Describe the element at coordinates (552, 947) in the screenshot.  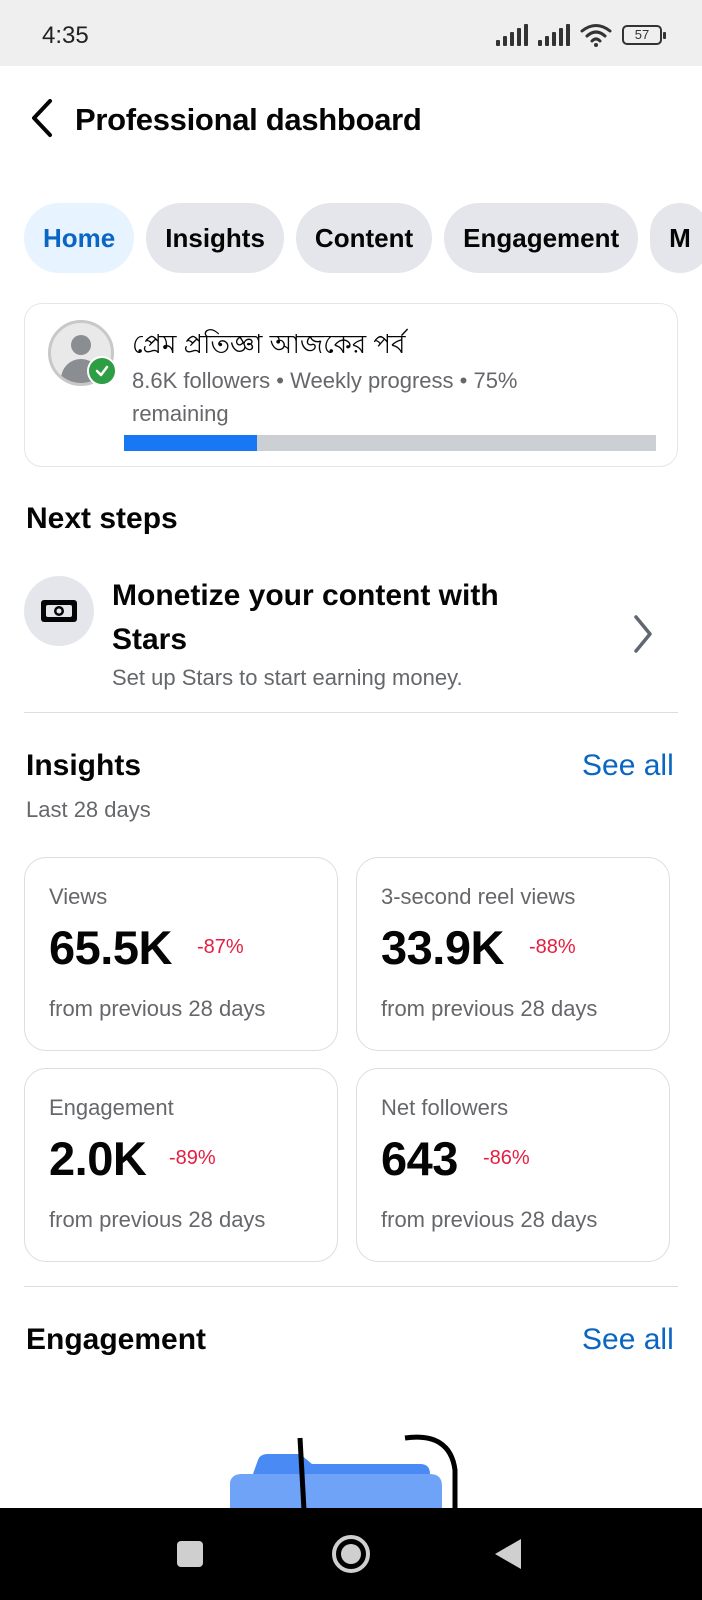
I see `stat-delta: -88%` at that location.